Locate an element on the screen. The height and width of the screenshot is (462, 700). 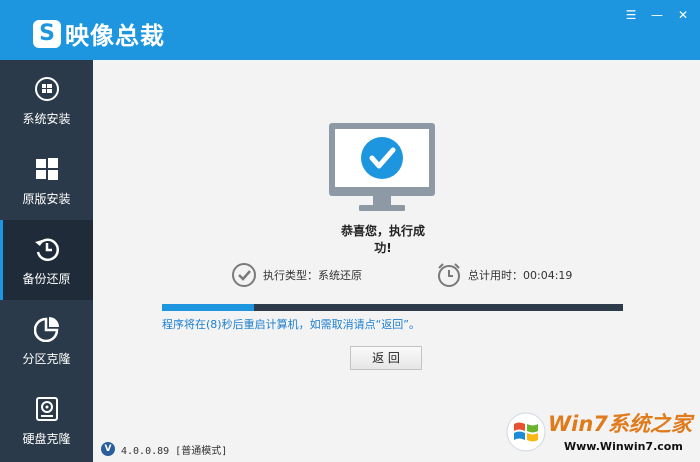
version-badge-icon: V is located at coordinates (108, 449).